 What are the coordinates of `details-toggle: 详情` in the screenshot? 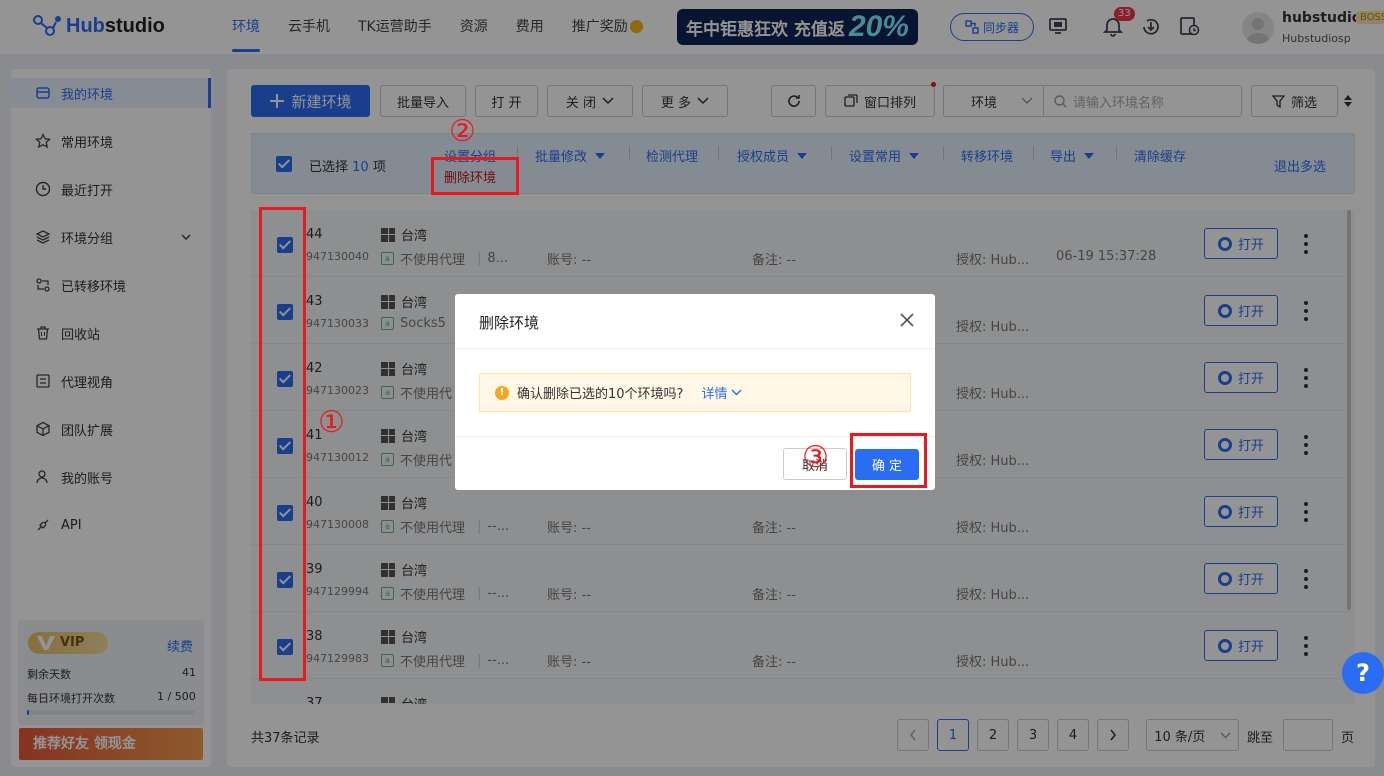 It's located at (721, 392).